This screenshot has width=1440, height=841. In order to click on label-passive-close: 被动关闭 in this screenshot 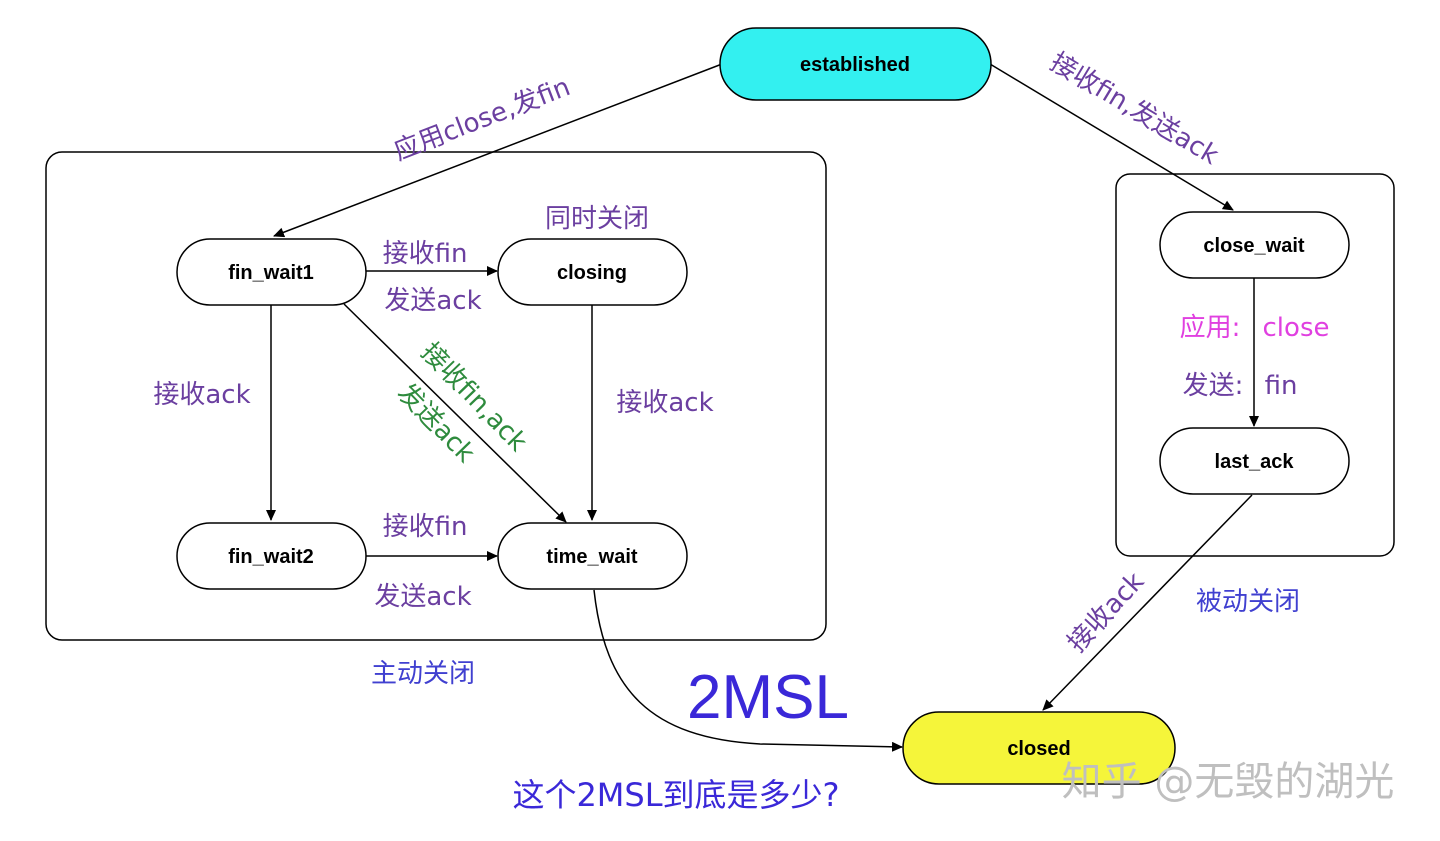, I will do `click(1248, 602)`.